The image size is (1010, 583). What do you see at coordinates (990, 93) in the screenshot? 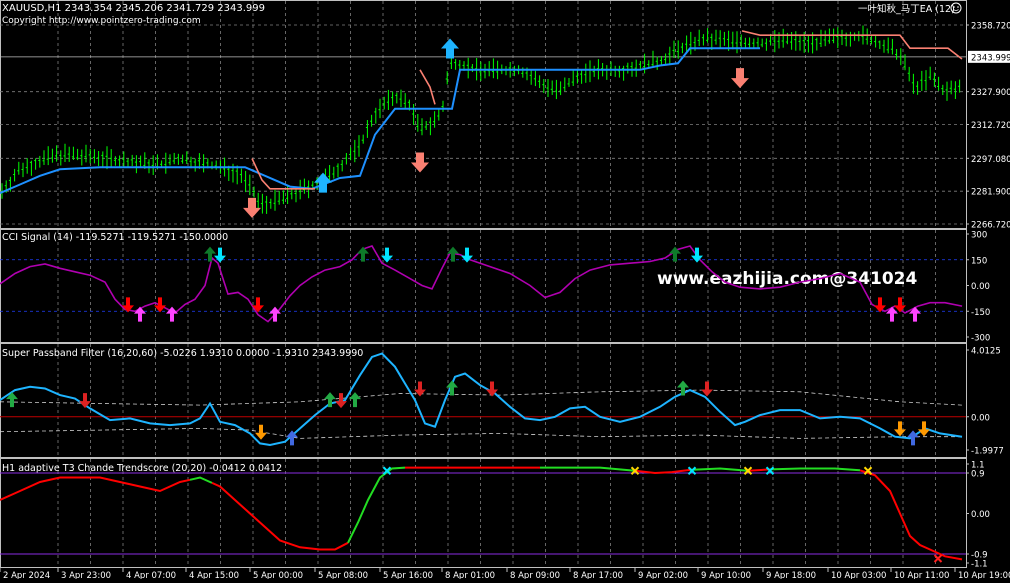
I see `price-axis-label: 2327.900` at bounding box center [990, 93].